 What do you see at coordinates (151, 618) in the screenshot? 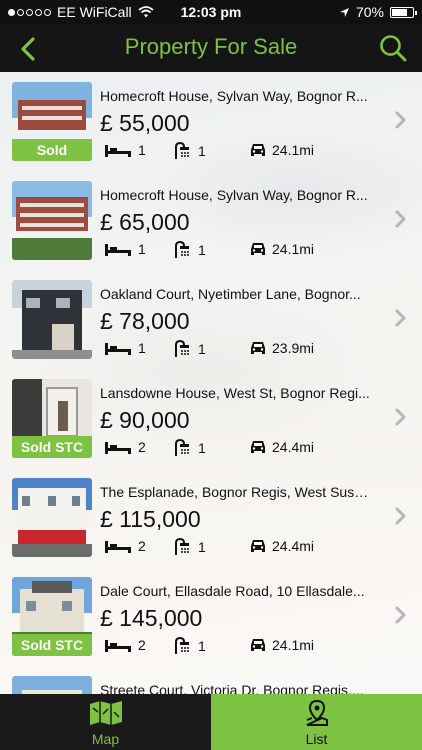
I see `property-price: £ 145,000` at bounding box center [151, 618].